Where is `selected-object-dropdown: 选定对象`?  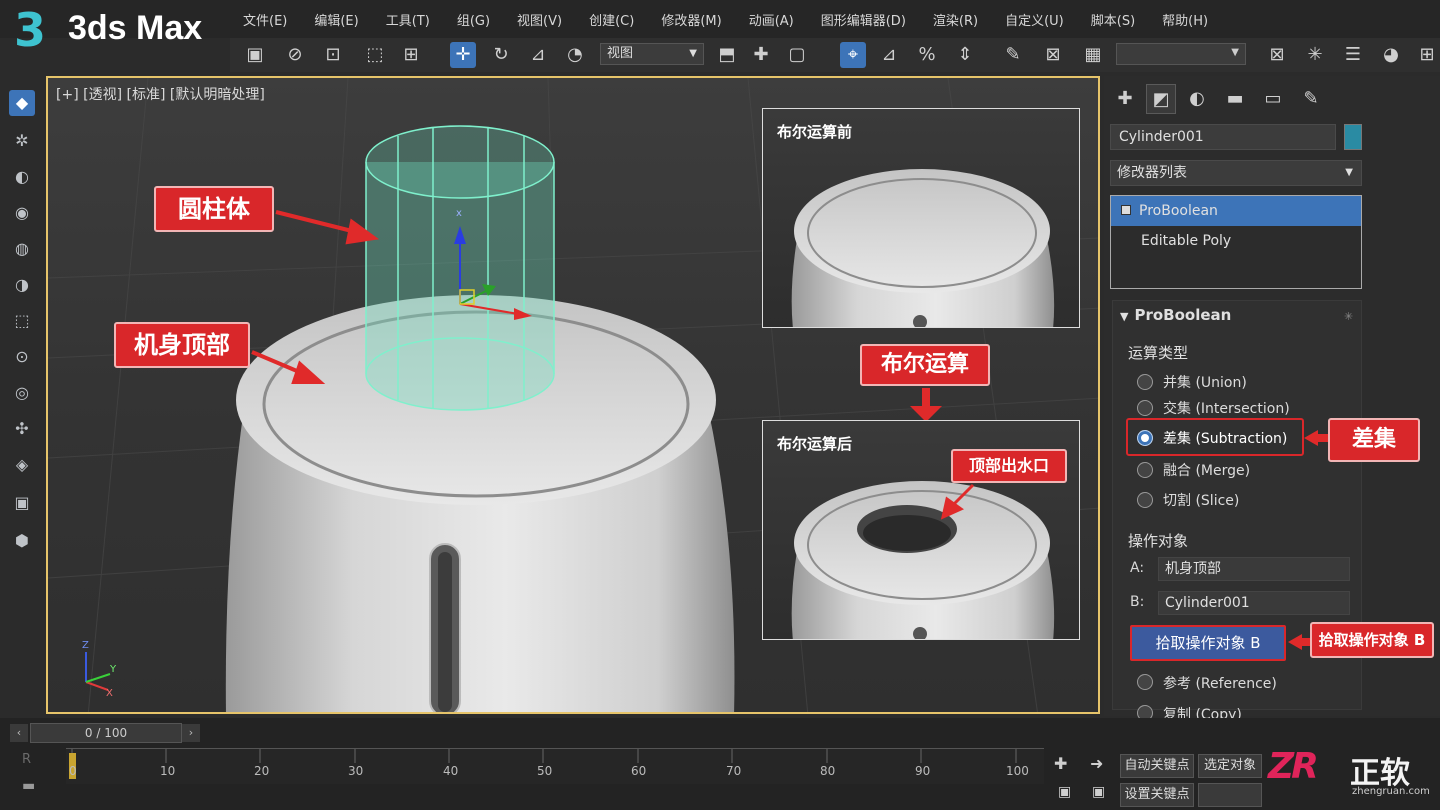
selected-object-dropdown: 选定对象 is located at coordinates (1230, 766).